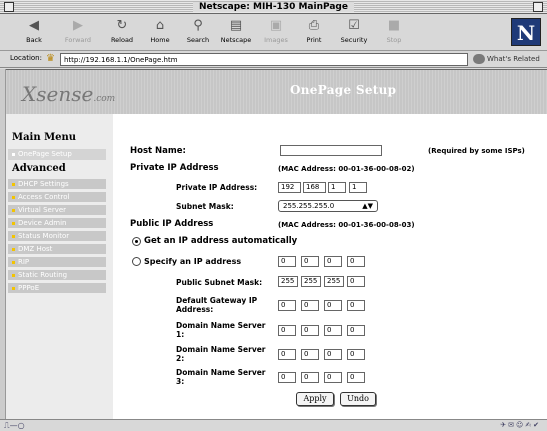 Image resolution: width=547 pixels, height=431 pixels. I want to click on zoom-box, so click(538, 7).